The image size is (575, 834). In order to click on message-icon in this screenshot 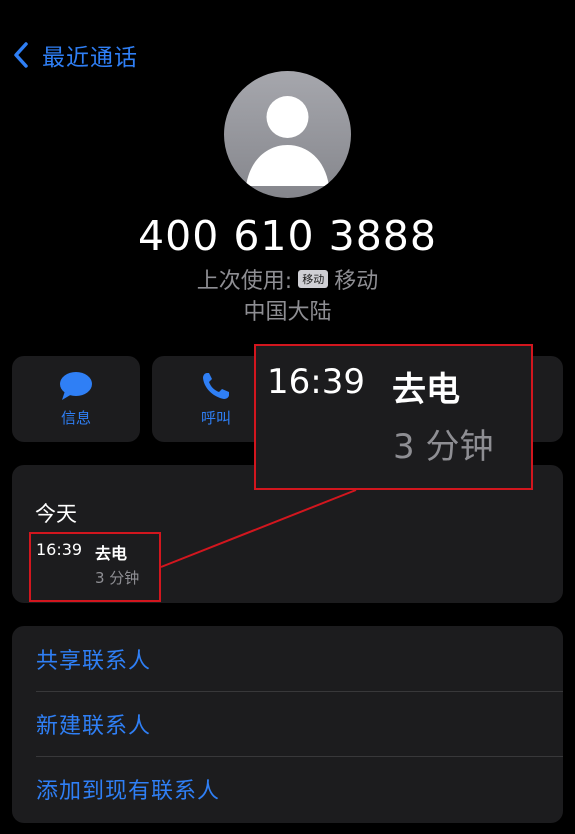, I will do `click(76, 385)`.